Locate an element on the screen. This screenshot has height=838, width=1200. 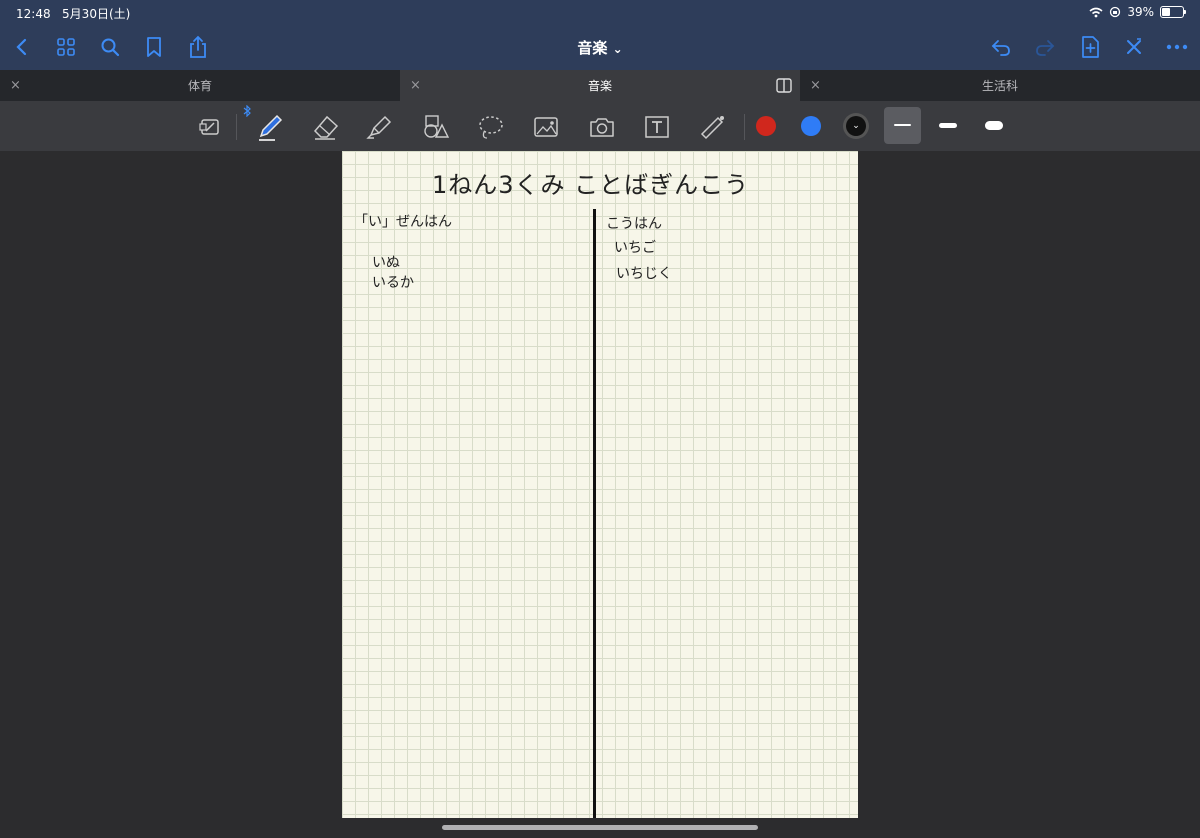
stroke-width-thin is located at coordinates (902, 125).